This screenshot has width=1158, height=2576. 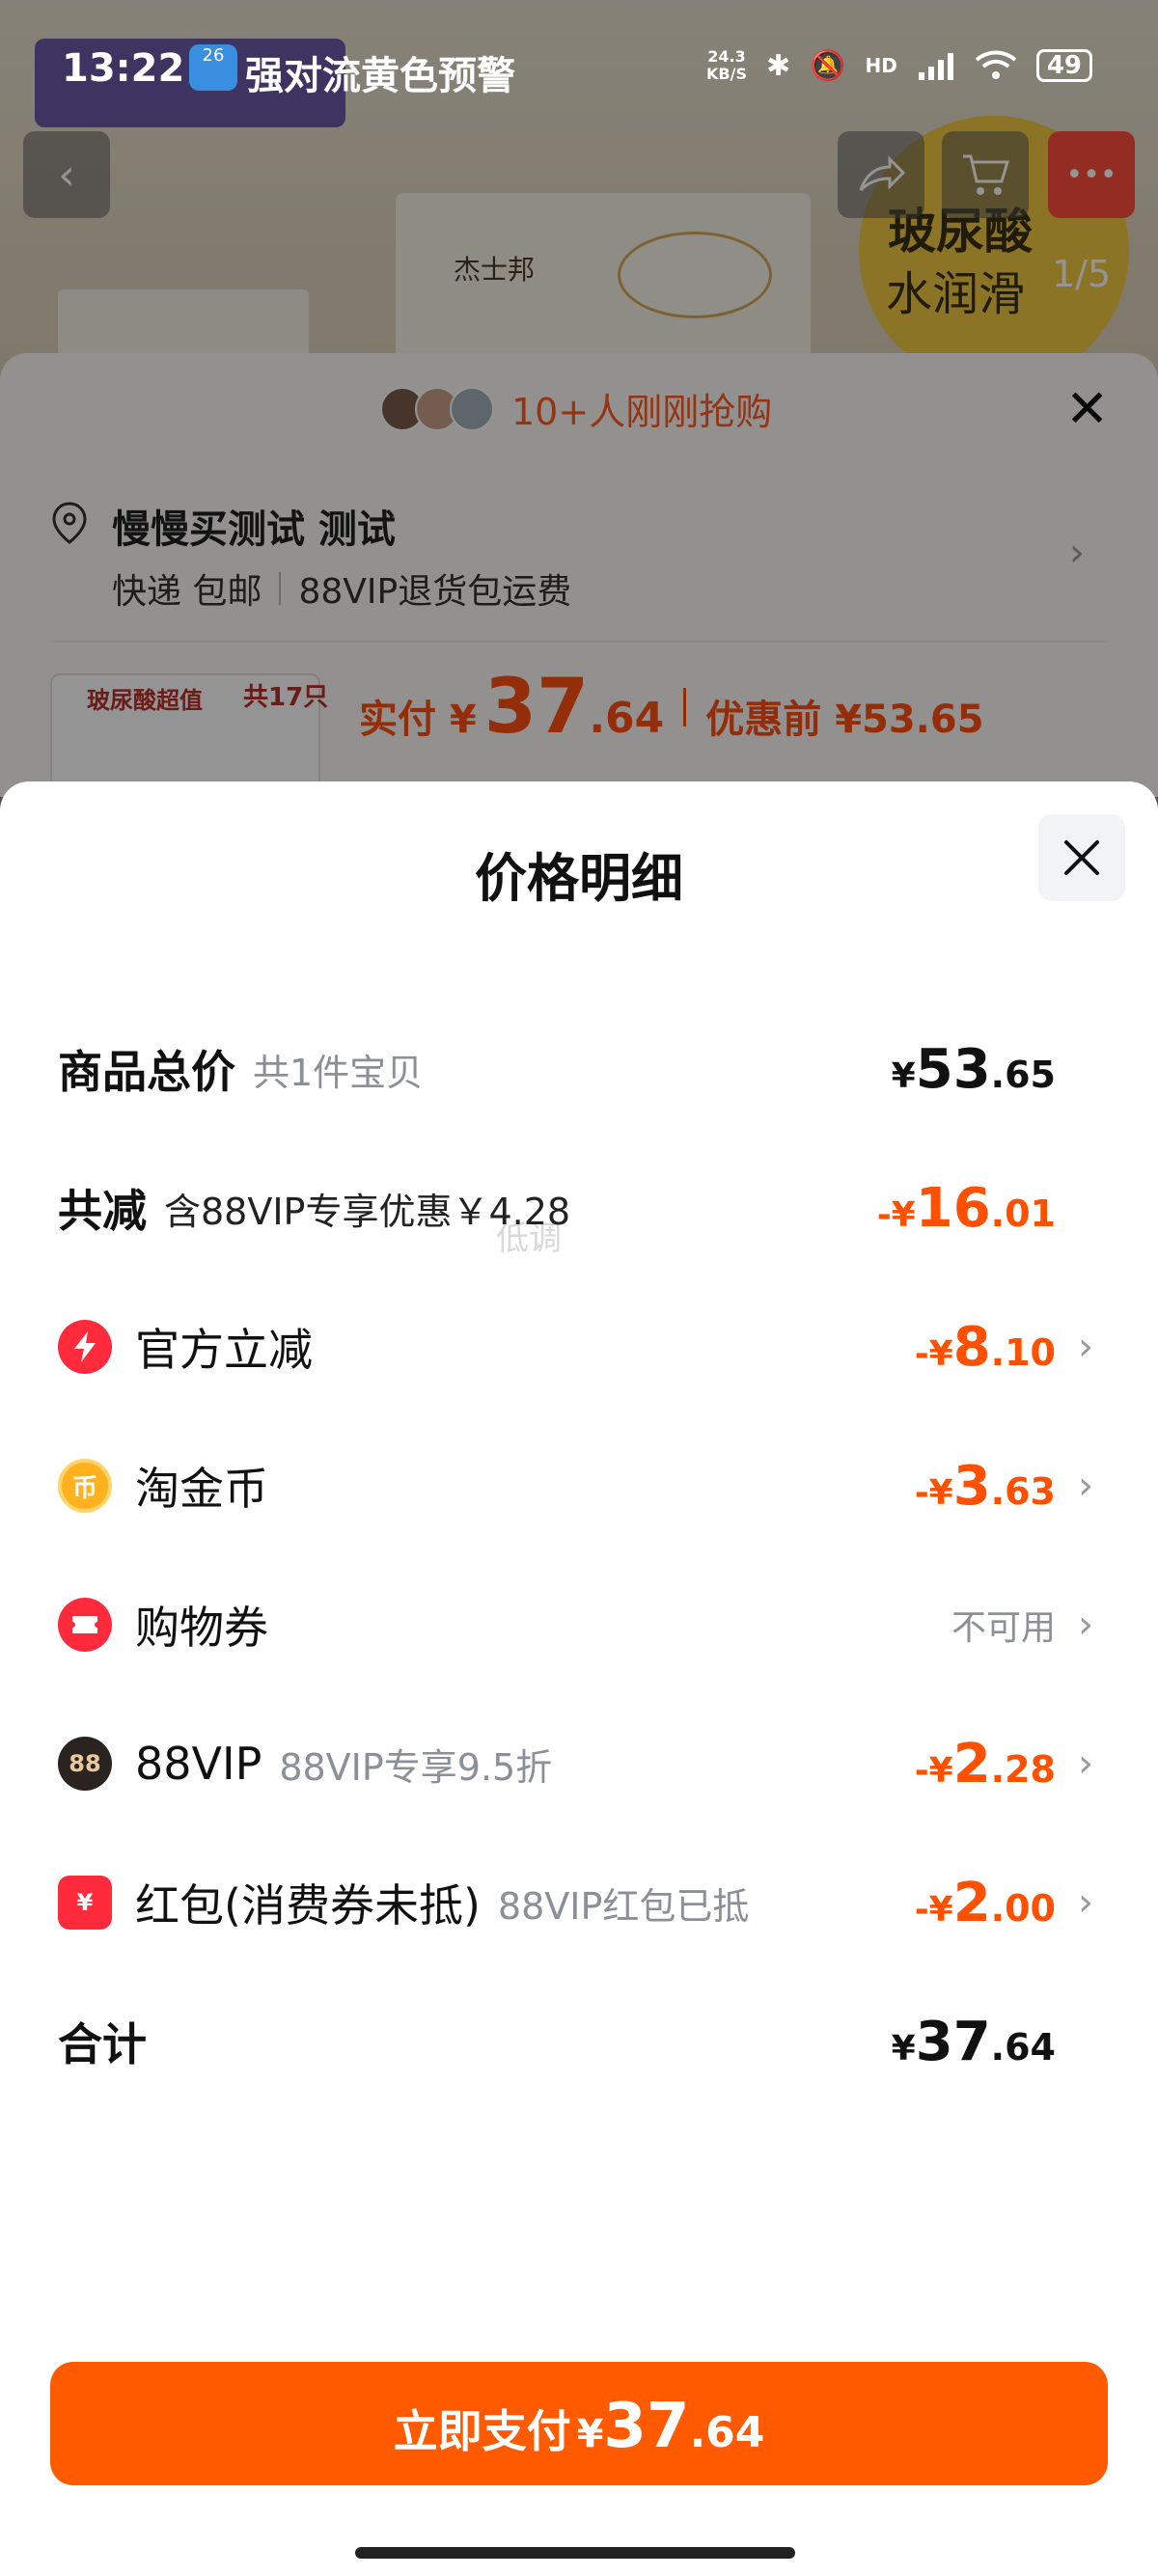 I want to click on weather-alert: 强对流黄色预警, so click(x=380, y=76).